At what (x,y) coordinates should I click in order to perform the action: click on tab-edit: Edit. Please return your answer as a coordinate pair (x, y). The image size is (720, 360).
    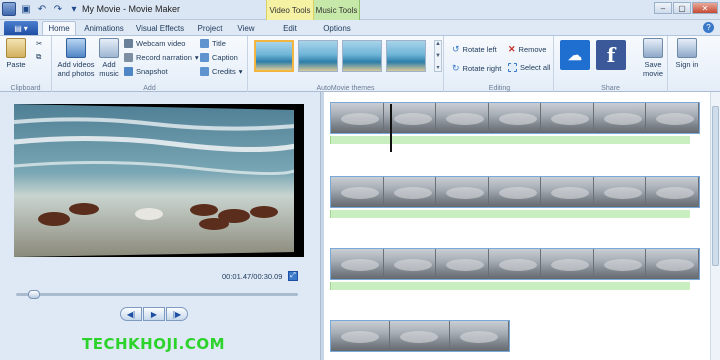
    Looking at the image, I should click on (290, 28).